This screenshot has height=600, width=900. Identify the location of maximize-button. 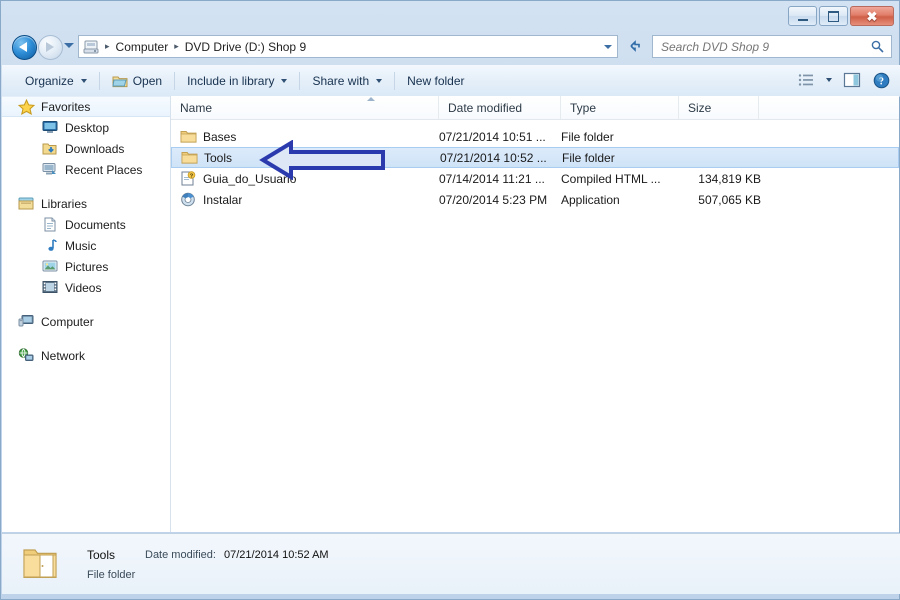
(833, 16).